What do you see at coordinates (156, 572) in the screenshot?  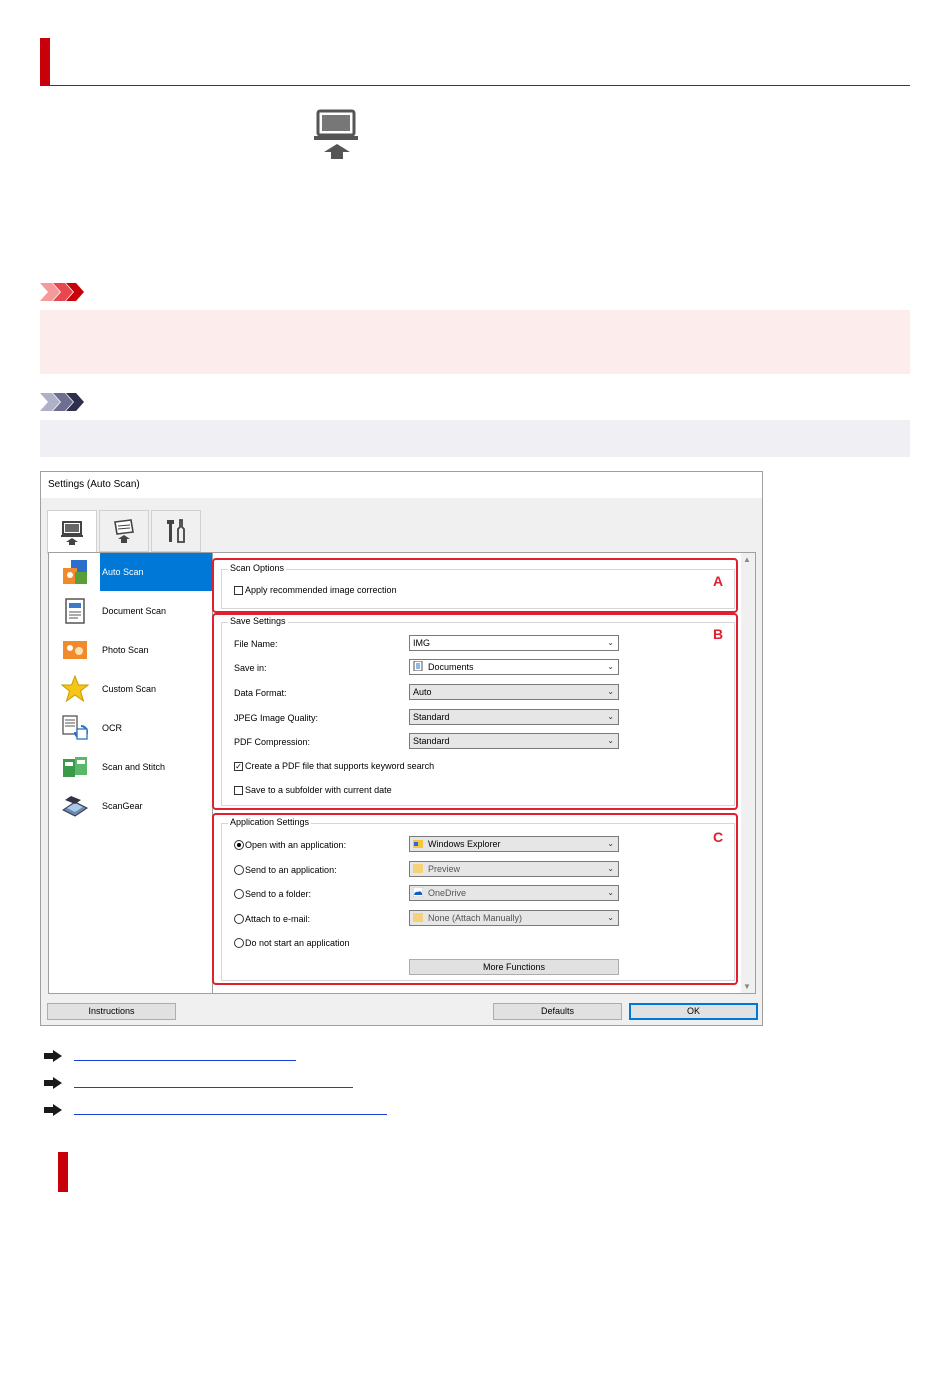 I see `nav-label: Auto Scan` at bounding box center [156, 572].